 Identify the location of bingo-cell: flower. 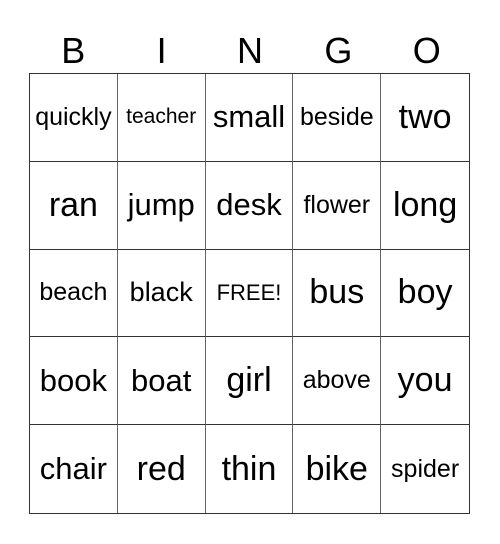
(337, 205).